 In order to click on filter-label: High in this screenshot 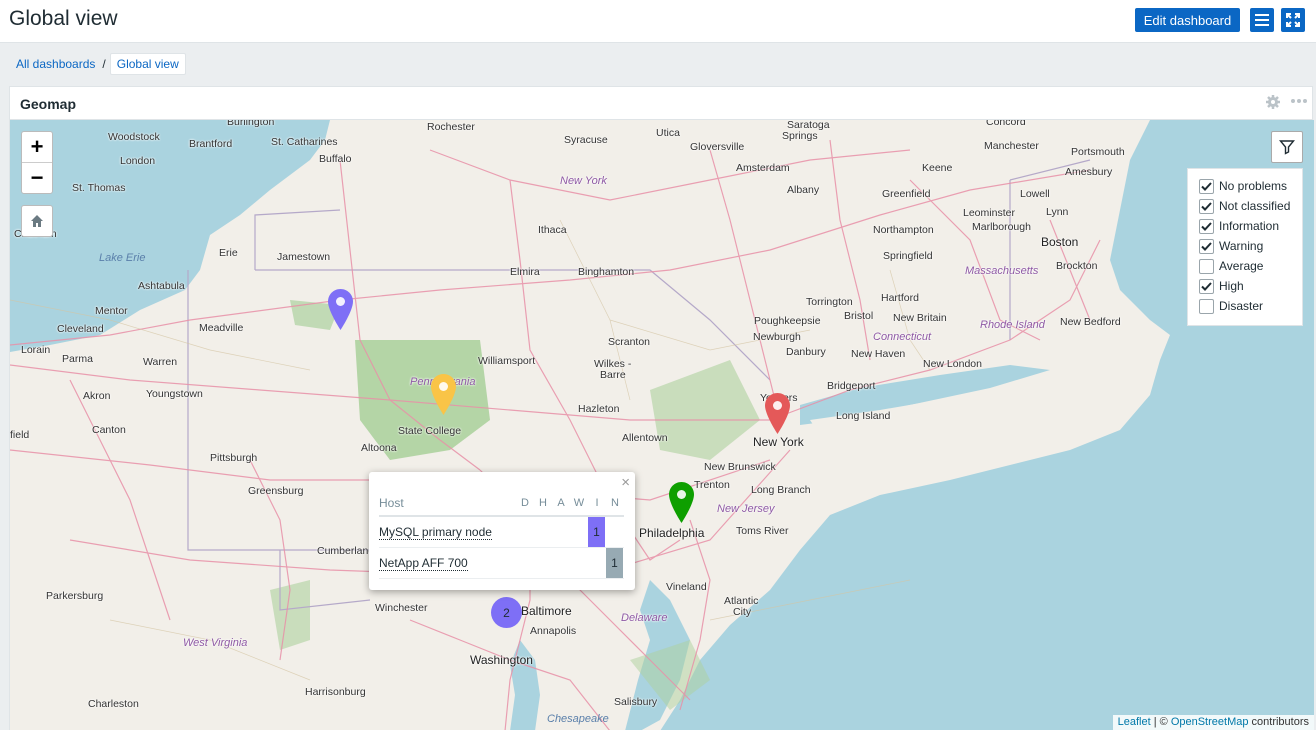, I will do `click(1231, 286)`.